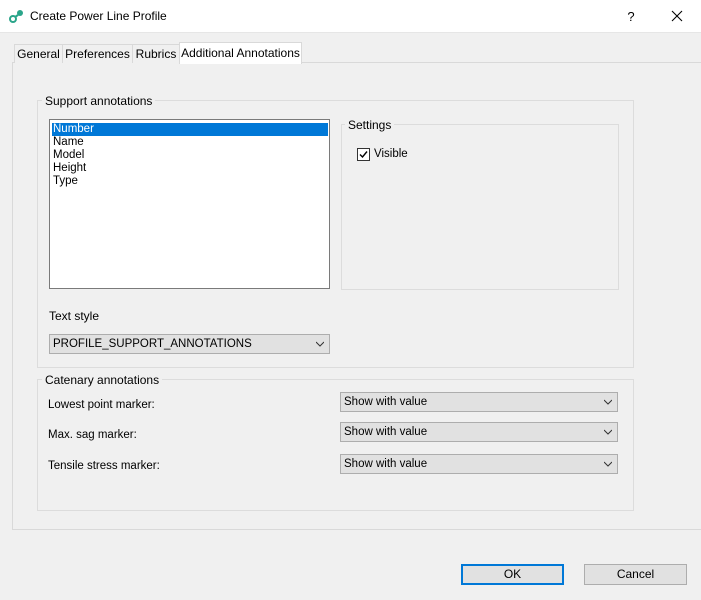  Describe the element at coordinates (386, 402) in the screenshot. I see `lowest-point-marker-value: Show with value` at that location.